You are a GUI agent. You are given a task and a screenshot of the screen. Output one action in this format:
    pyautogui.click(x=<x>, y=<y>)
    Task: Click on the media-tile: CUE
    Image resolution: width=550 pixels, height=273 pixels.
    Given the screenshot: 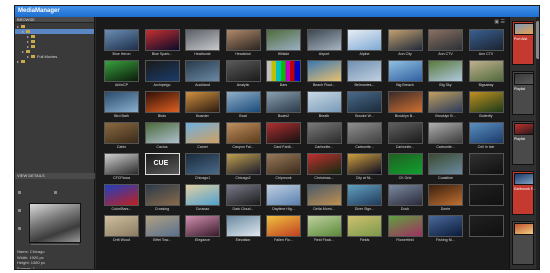 What is the action you would take?
    pyautogui.click(x=162, y=167)
    